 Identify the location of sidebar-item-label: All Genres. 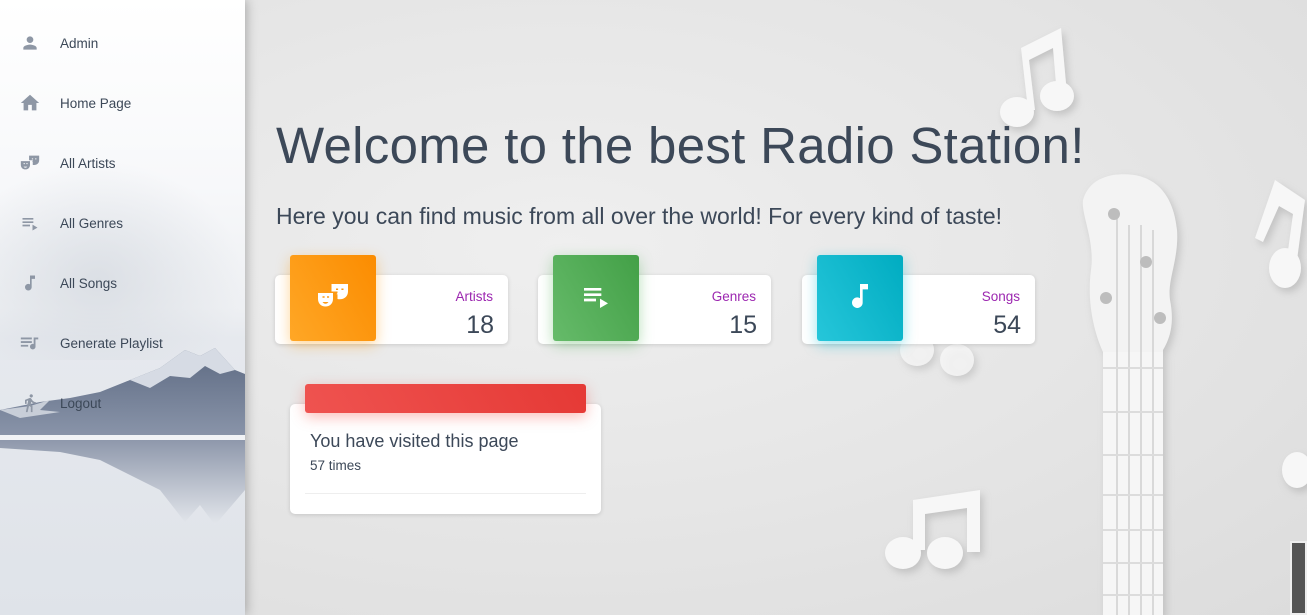
(92, 223).